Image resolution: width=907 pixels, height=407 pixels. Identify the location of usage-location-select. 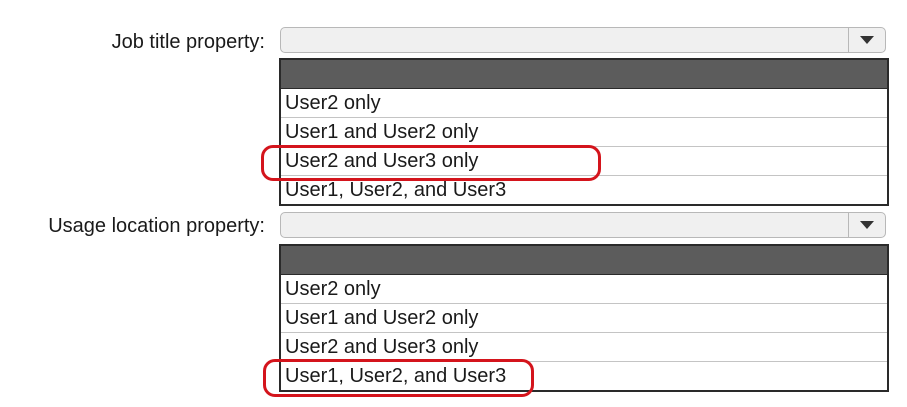
(583, 225).